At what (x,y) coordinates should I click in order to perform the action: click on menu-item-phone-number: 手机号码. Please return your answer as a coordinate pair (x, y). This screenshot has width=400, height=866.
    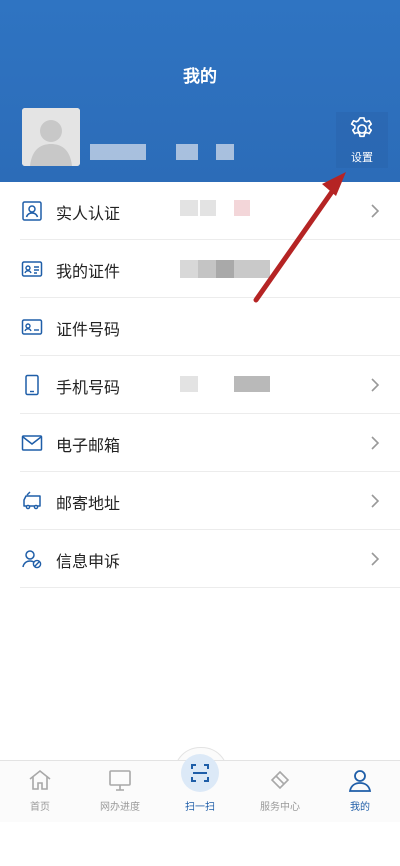
    Looking at the image, I should click on (200, 385).